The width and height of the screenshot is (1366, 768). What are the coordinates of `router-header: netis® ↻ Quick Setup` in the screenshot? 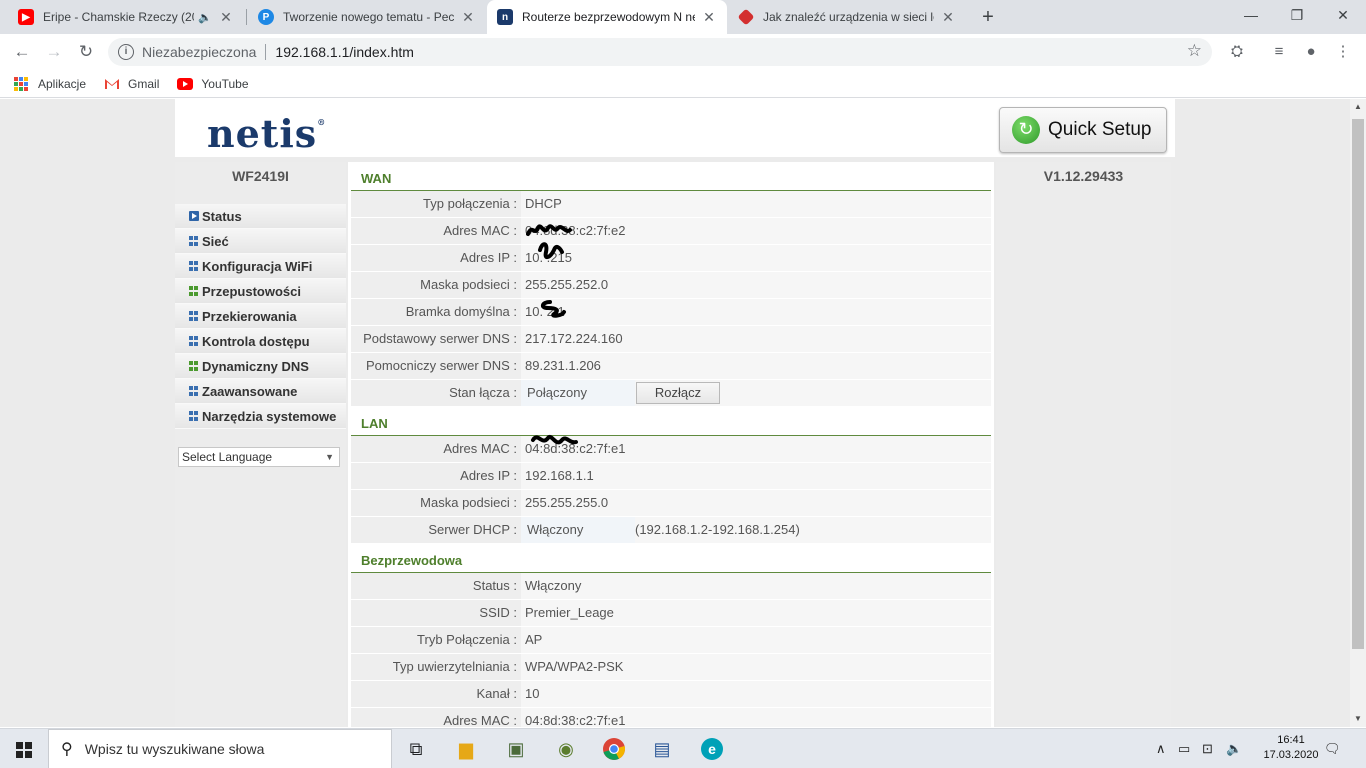 It's located at (675, 128).